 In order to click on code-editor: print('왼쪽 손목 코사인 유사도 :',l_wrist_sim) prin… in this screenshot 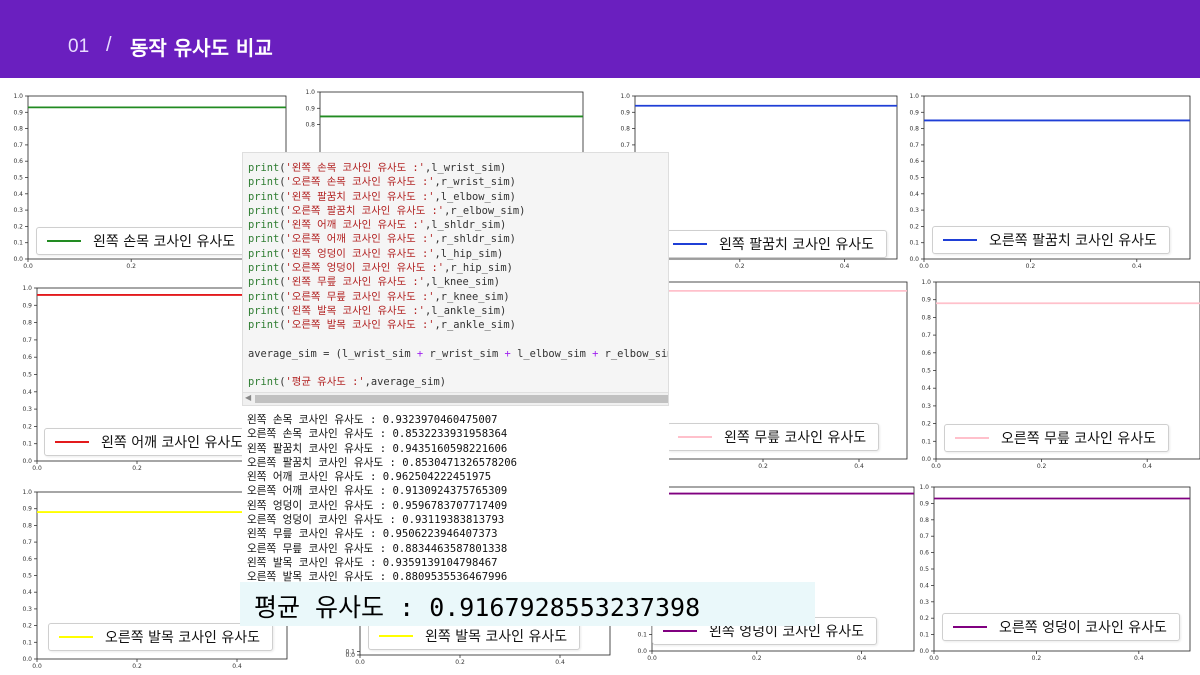, I will do `click(458, 275)`.